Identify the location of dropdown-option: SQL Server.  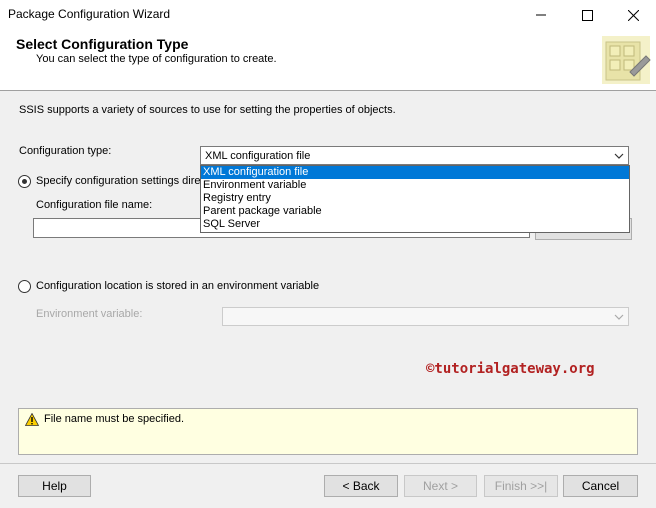
(415, 224).